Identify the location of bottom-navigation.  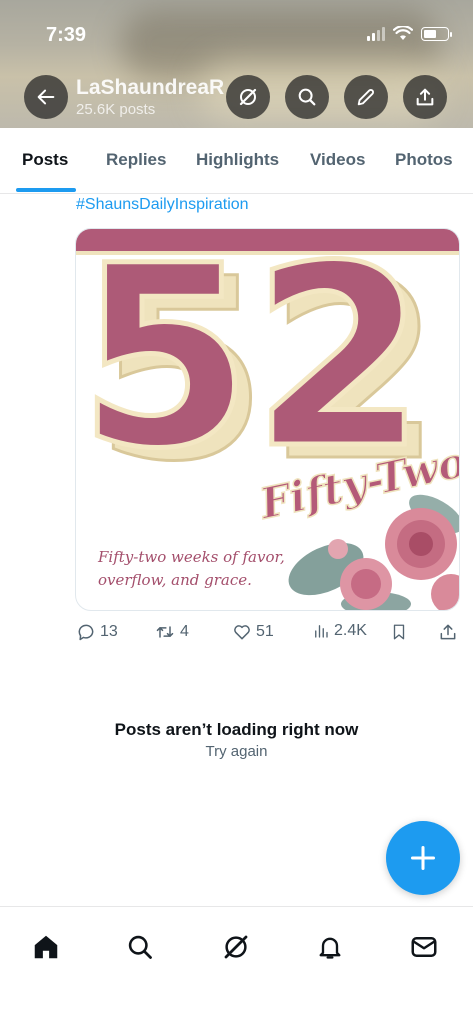
(236, 964).